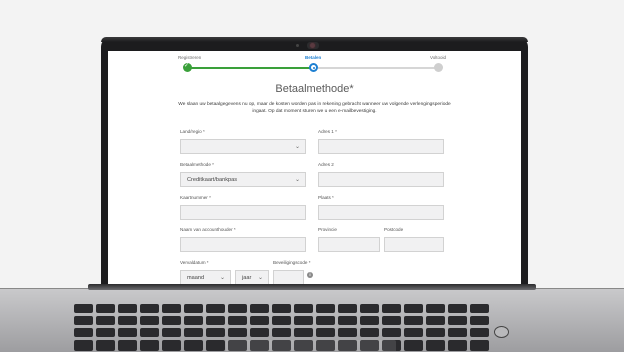 This screenshot has width=624, height=352. I want to click on step-dot-payment, so click(313, 67).